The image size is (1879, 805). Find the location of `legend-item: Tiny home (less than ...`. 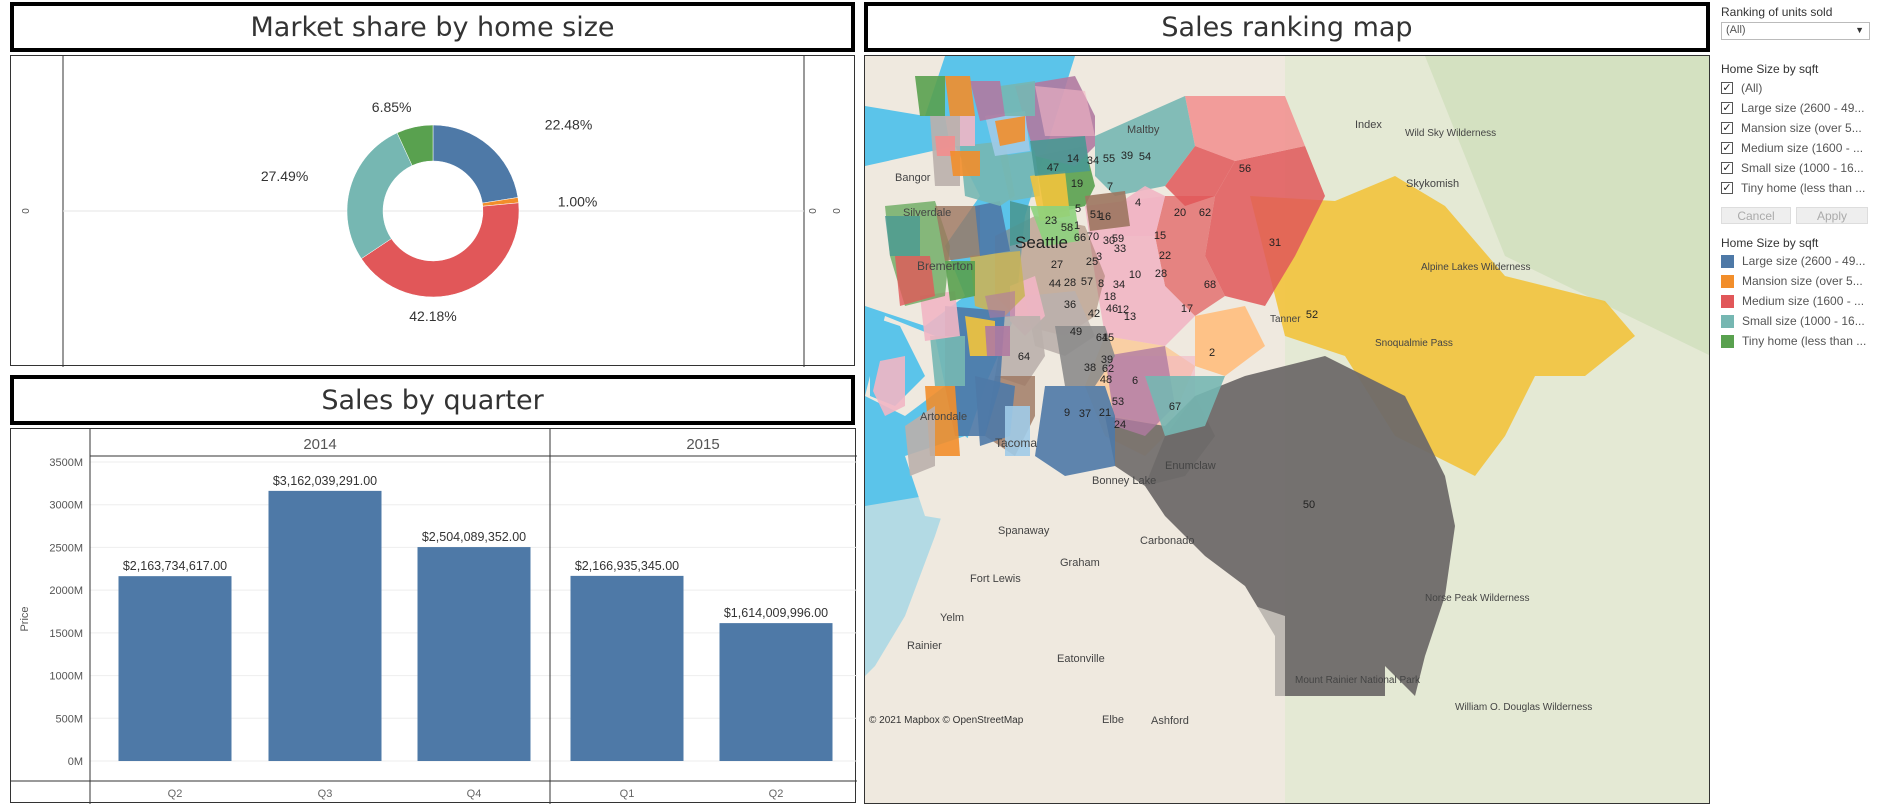

legend-item: Tiny home (less than ... is located at coordinates (1796, 341).